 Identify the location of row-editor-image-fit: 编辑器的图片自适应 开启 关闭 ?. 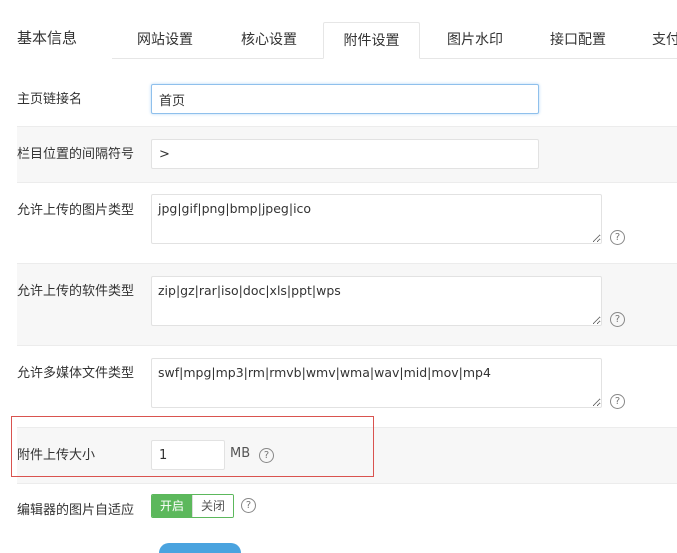
(347, 515).